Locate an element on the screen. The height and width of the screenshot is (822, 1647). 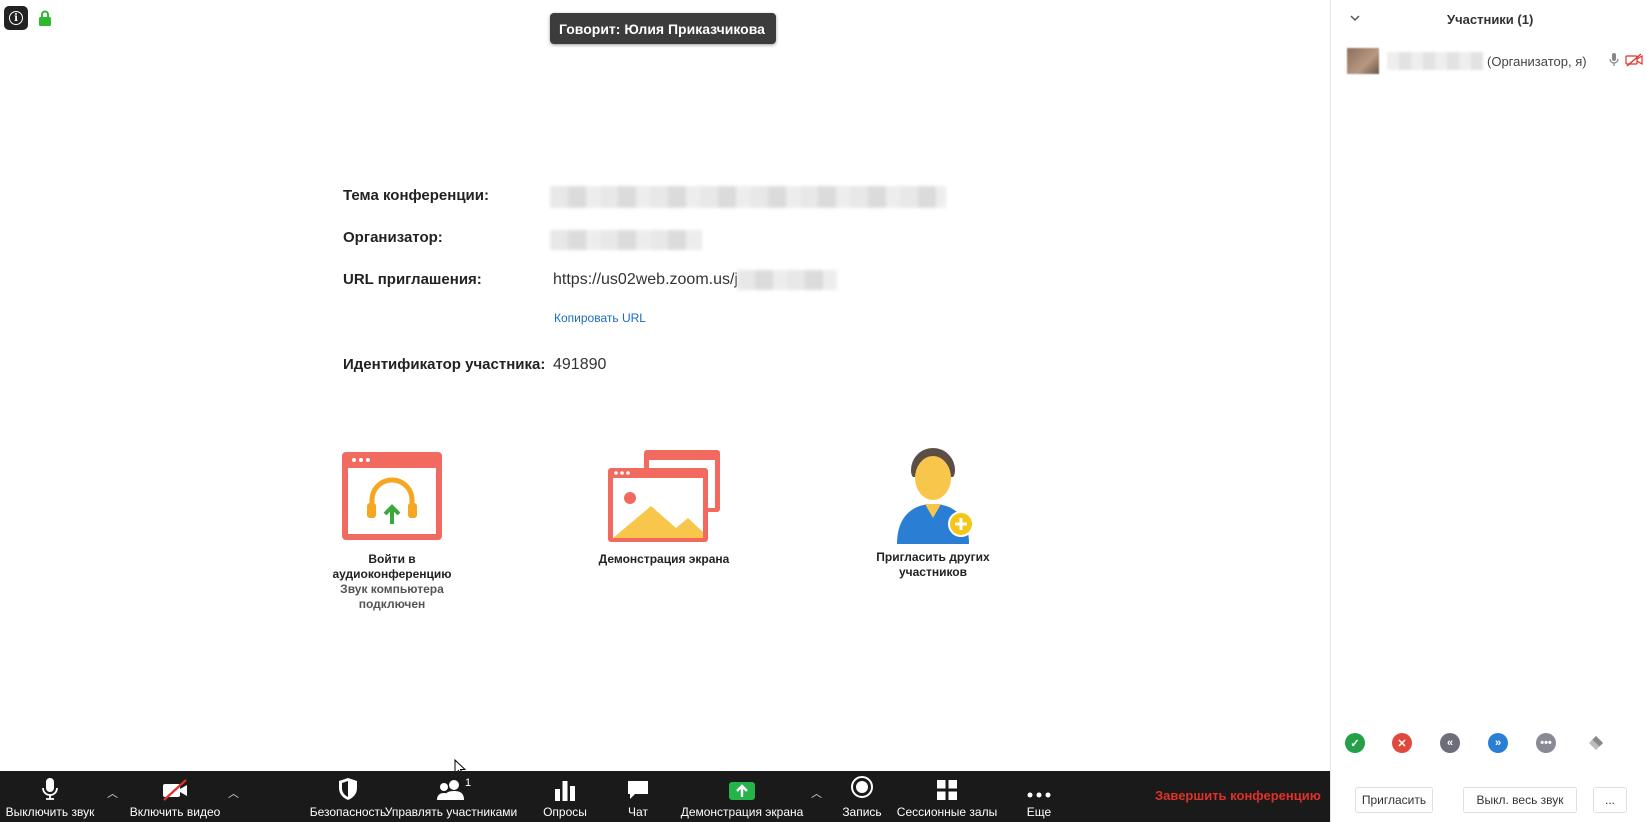
feedback-no-icon: ✕ is located at coordinates (1402, 743).